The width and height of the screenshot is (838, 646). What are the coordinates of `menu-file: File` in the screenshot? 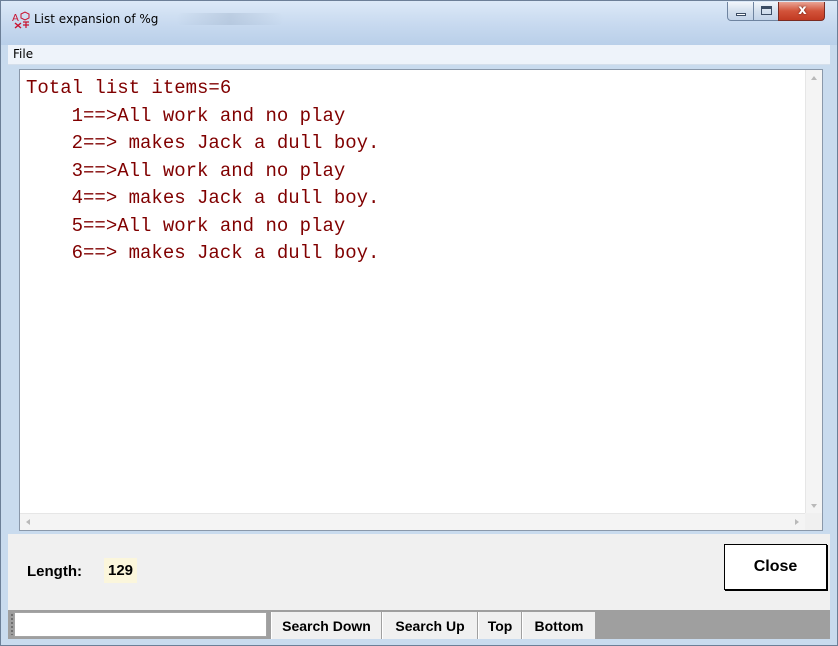 It's located at (23, 54).